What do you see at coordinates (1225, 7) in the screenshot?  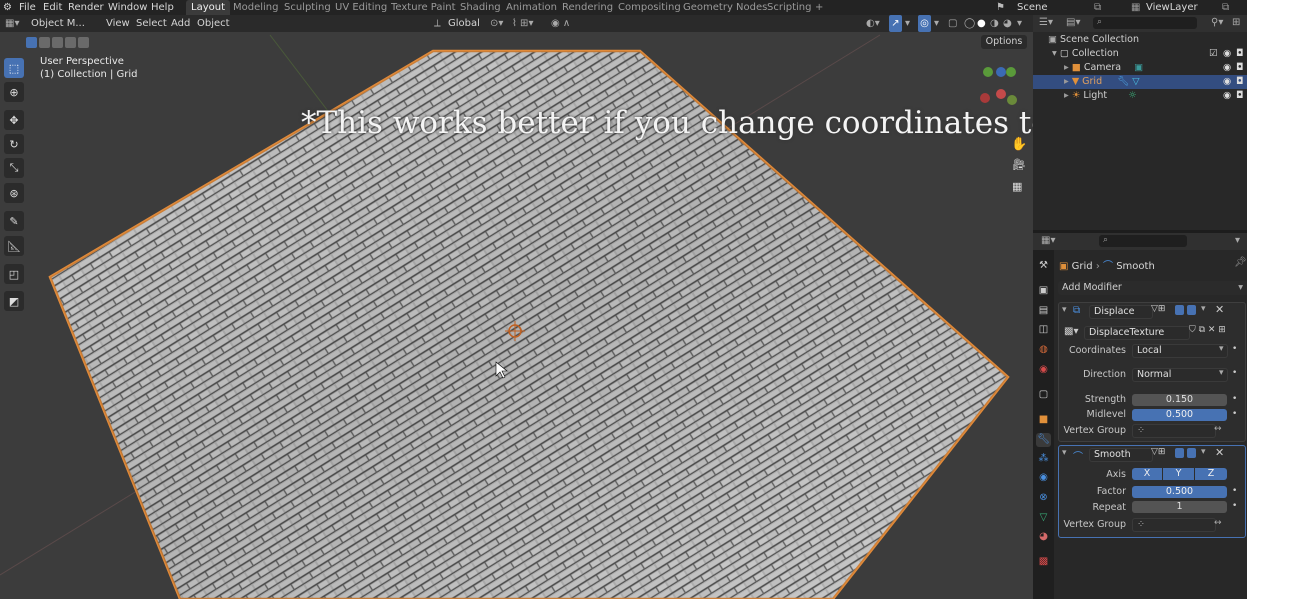 I see `new-view-layer-icon: ⧉` at bounding box center [1225, 7].